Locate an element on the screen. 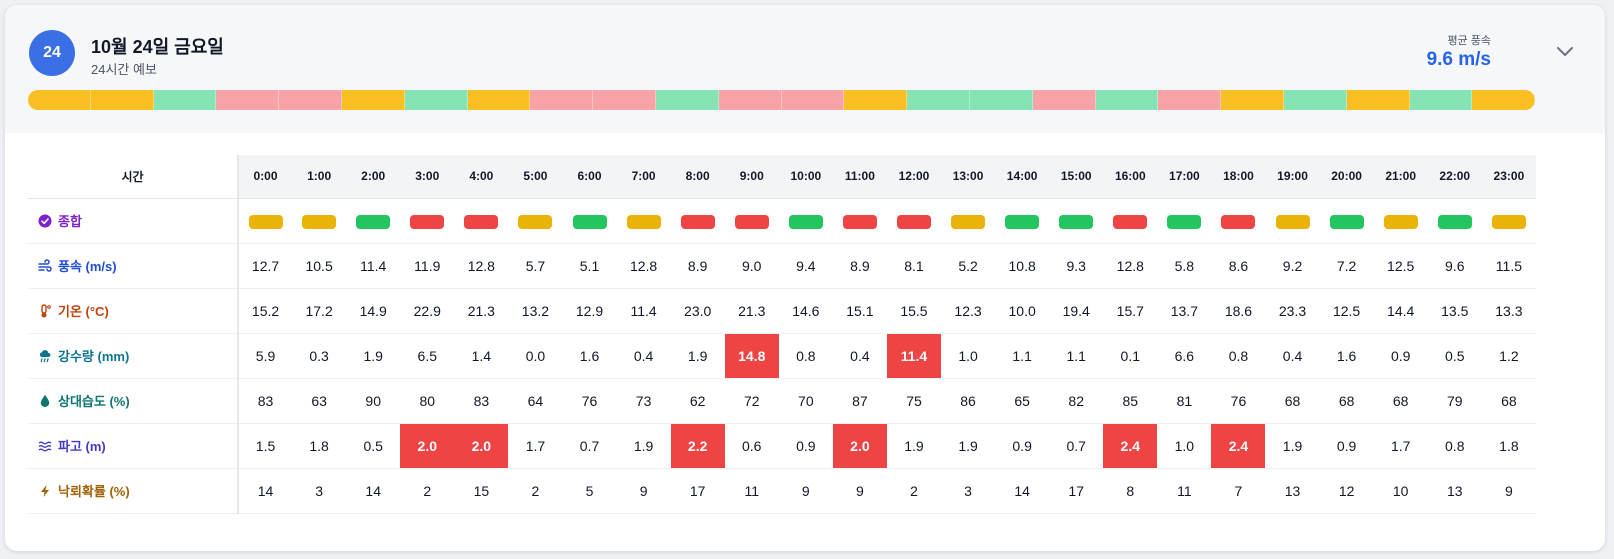  value-cell: 13.3 is located at coordinates (1508, 311).